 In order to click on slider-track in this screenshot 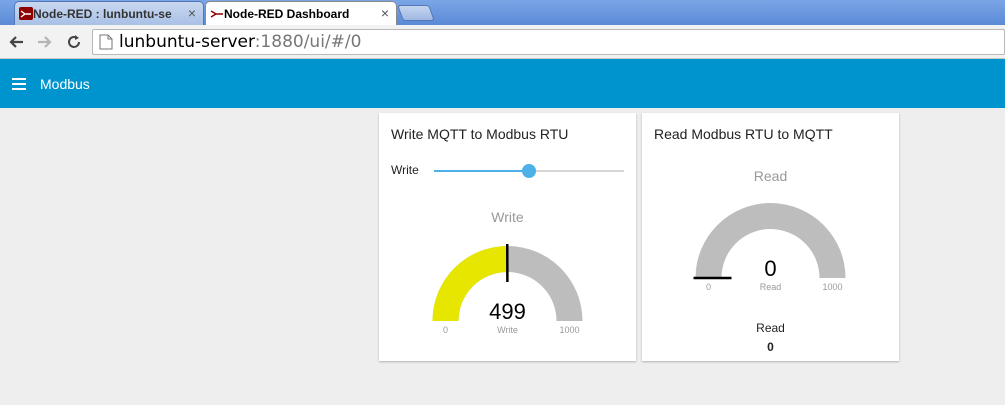, I will do `click(529, 171)`.